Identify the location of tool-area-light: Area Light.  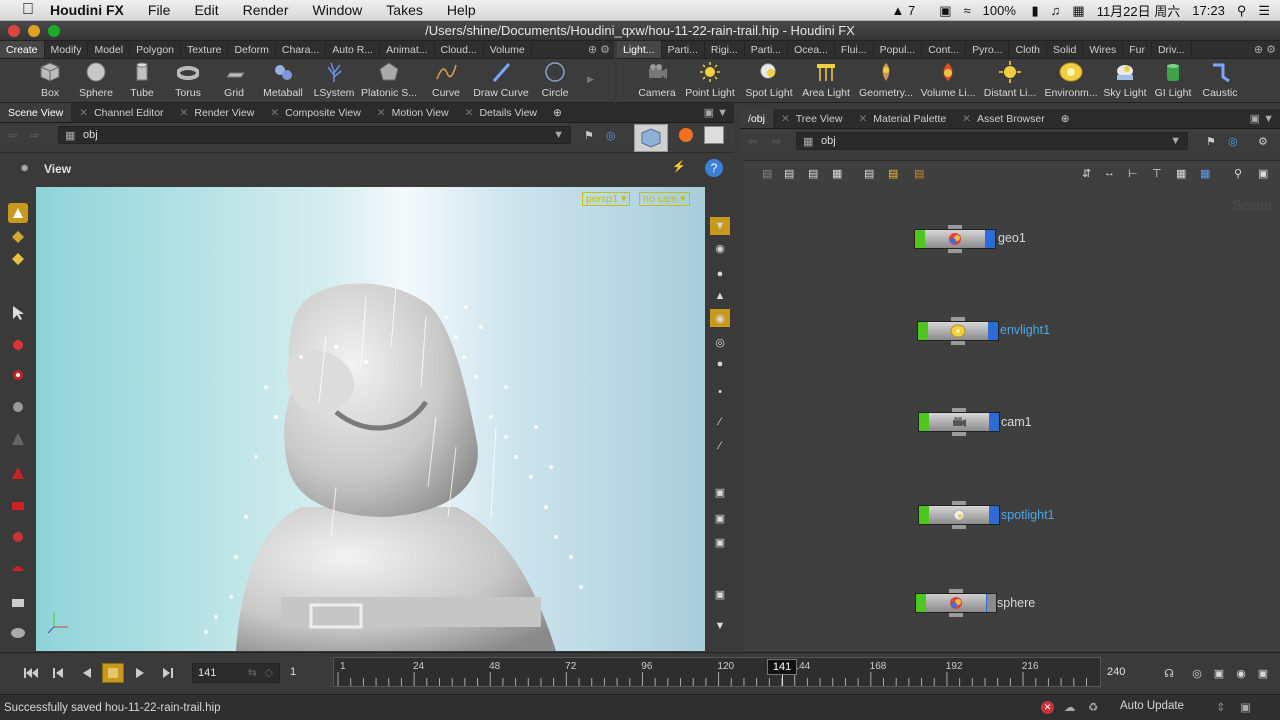
(826, 79).